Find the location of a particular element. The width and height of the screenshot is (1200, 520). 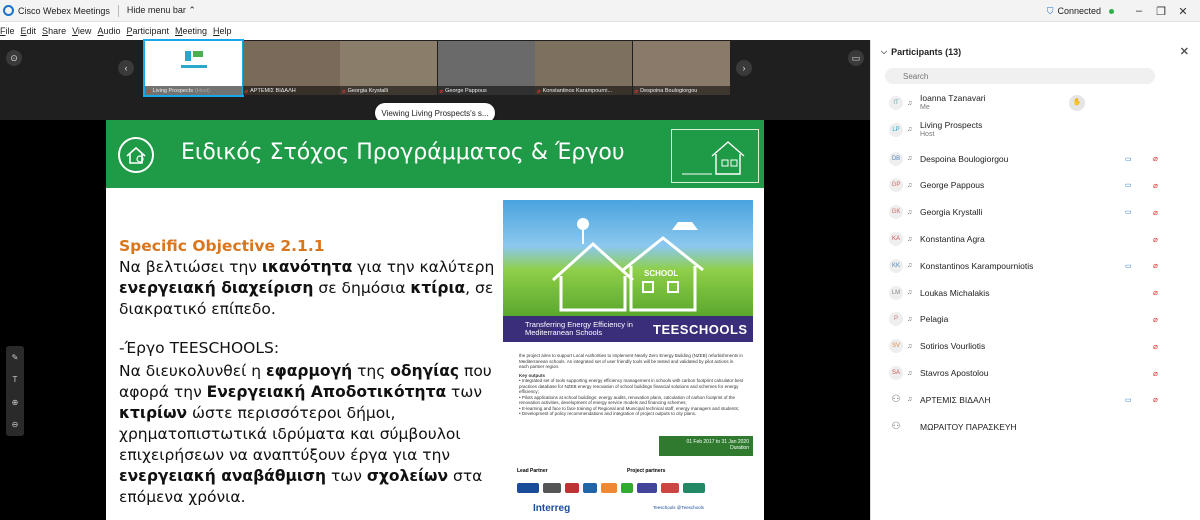

connection-dot-icon is located at coordinates (1111, 11).